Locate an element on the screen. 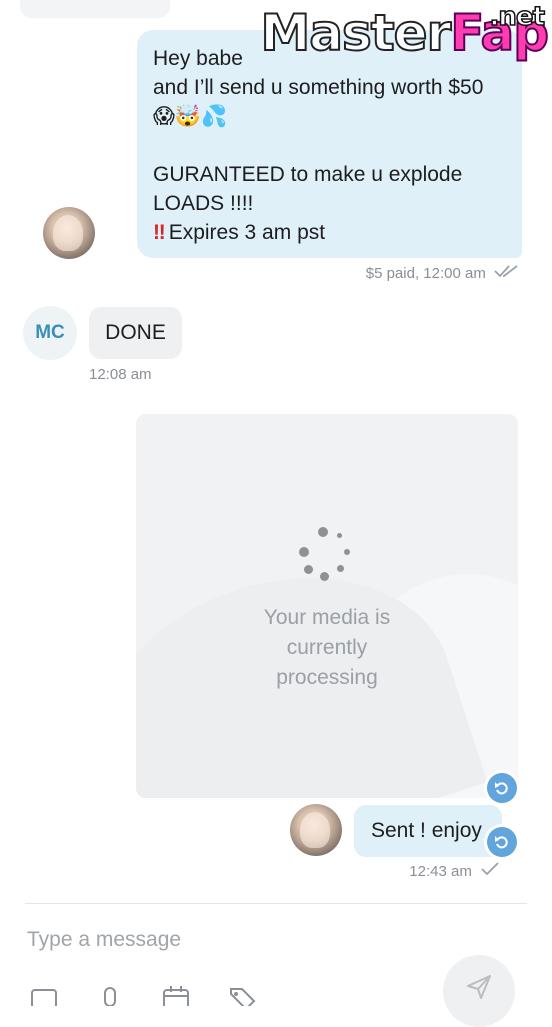  message-line: LOADS !!!! is located at coordinates (203, 203).